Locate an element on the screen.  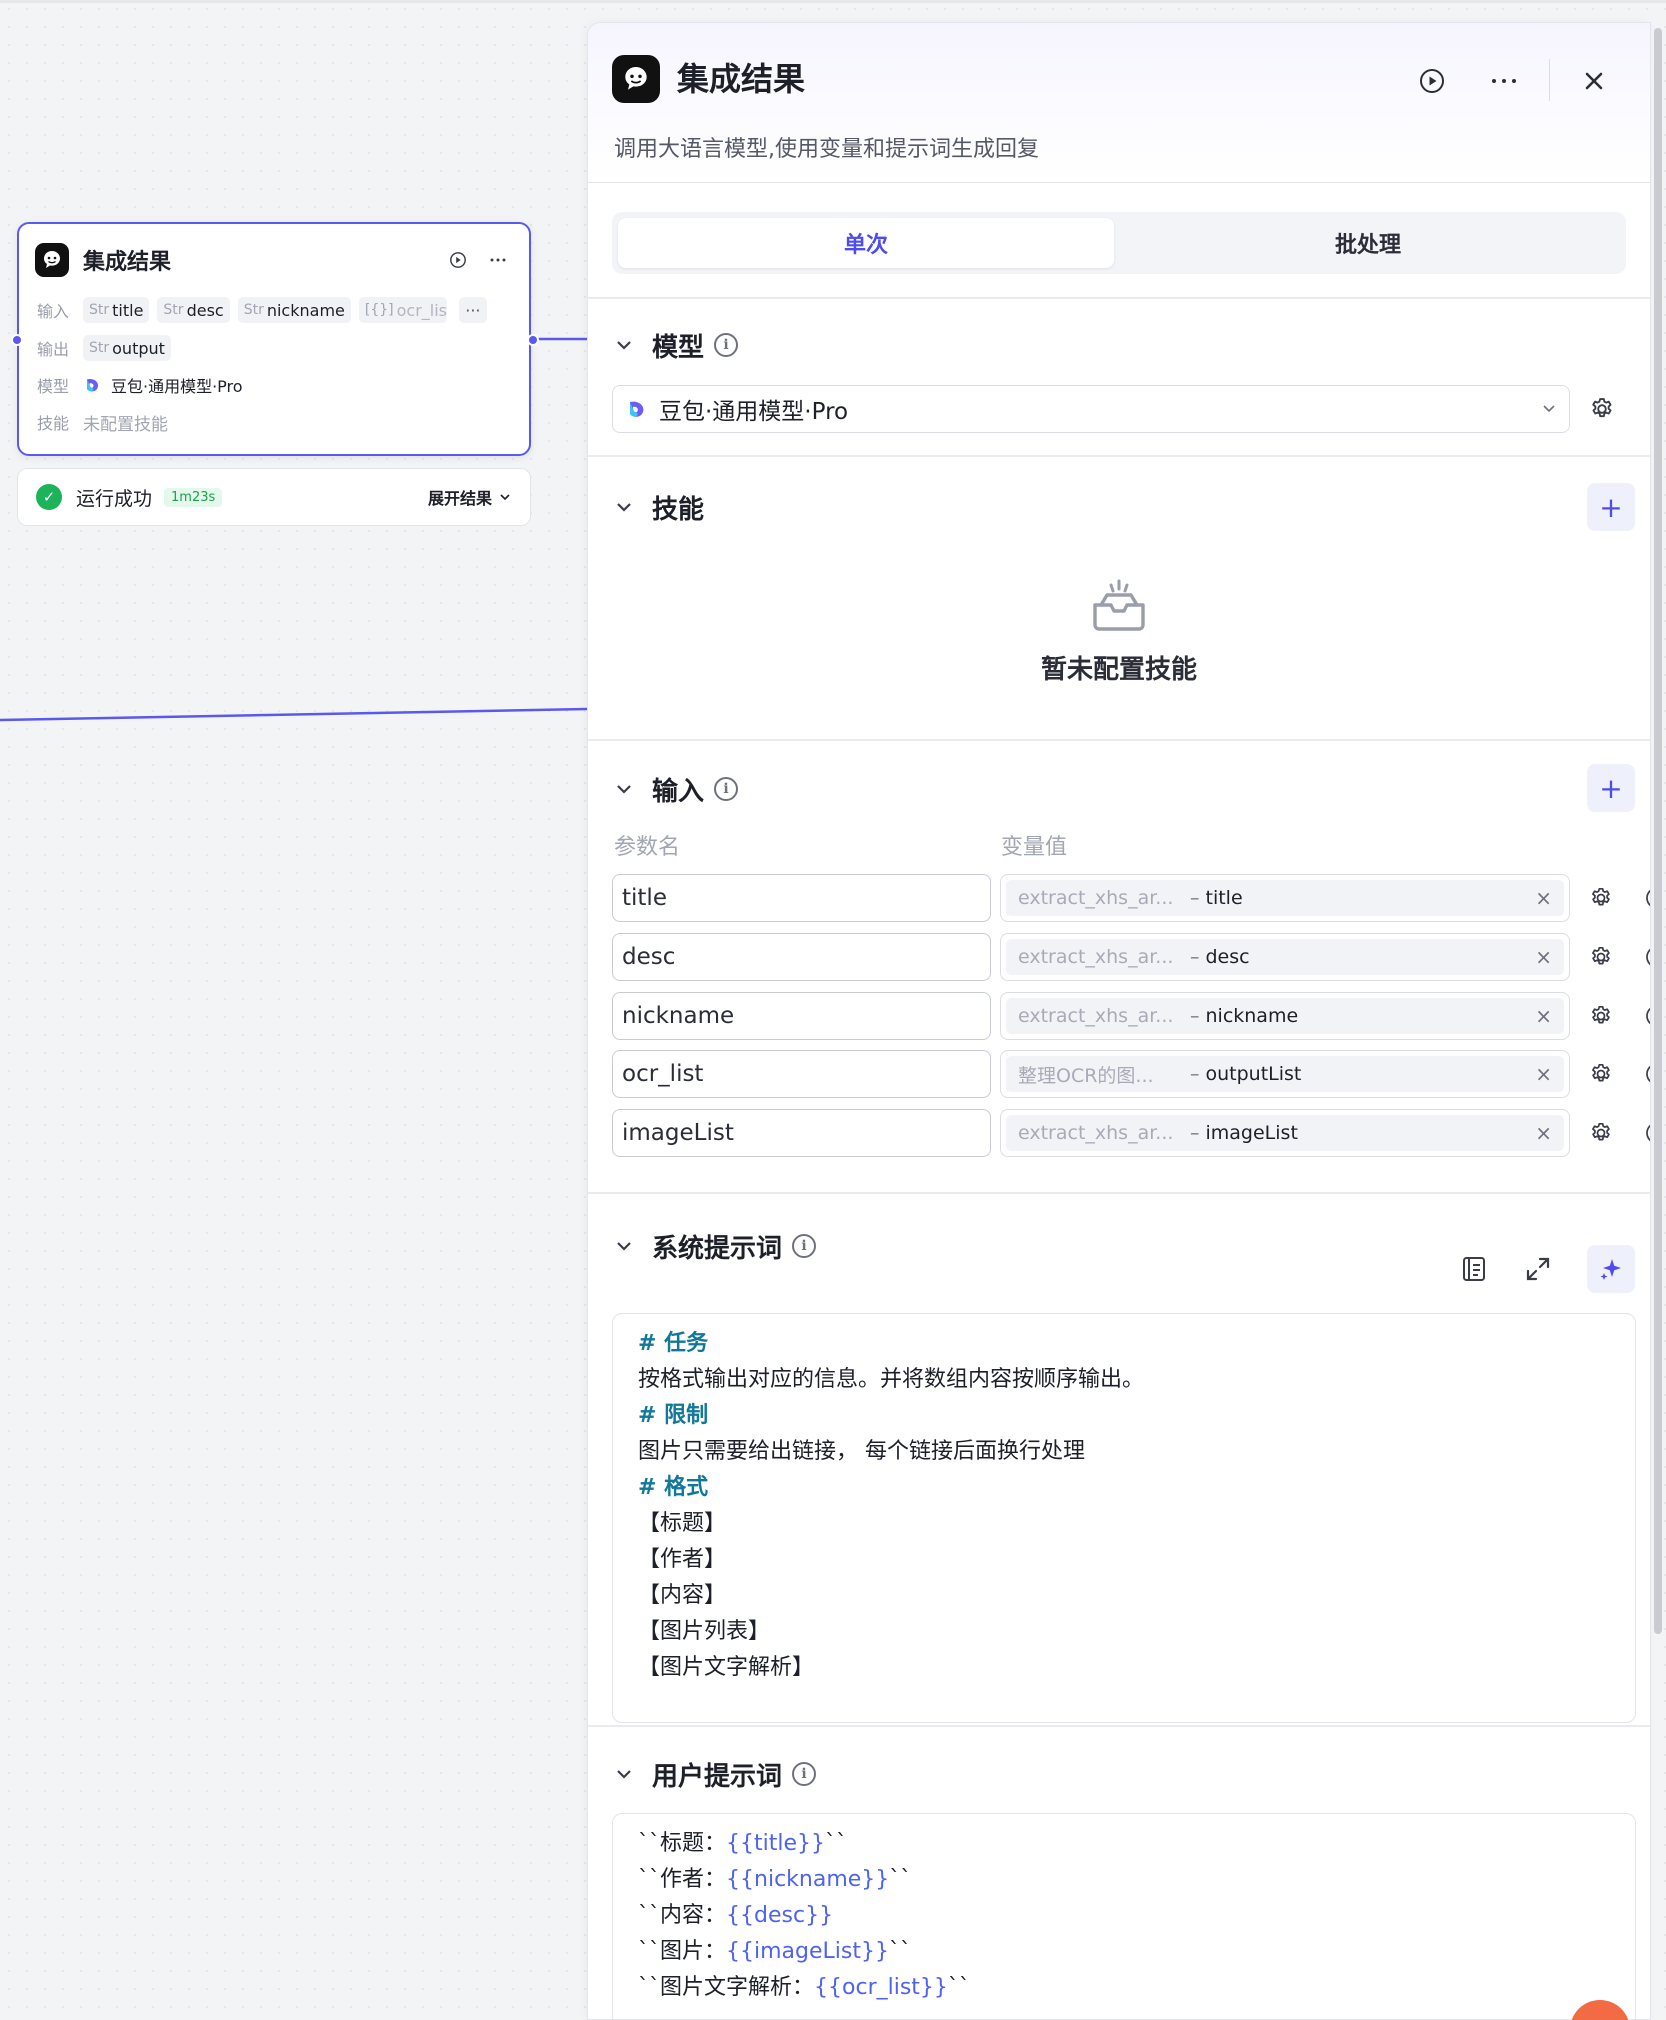
model-settings-gear-icon is located at coordinates (1602, 409).